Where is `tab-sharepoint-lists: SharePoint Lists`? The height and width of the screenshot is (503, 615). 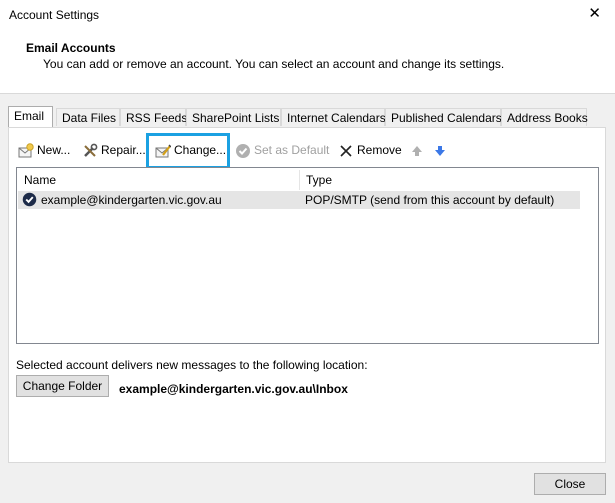 tab-sharepoint-lists: SharePoint Lists is located at coordinates (233, 117).